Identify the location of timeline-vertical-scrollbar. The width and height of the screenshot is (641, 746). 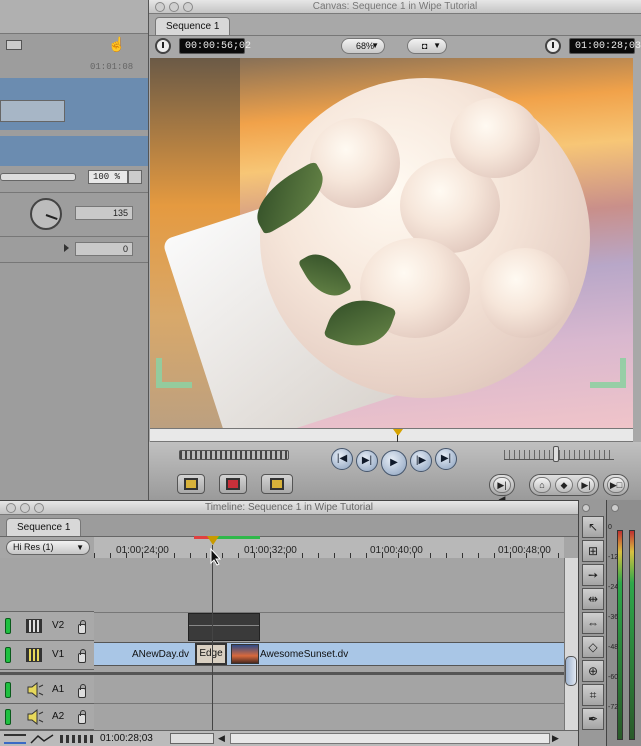
(571, 644).